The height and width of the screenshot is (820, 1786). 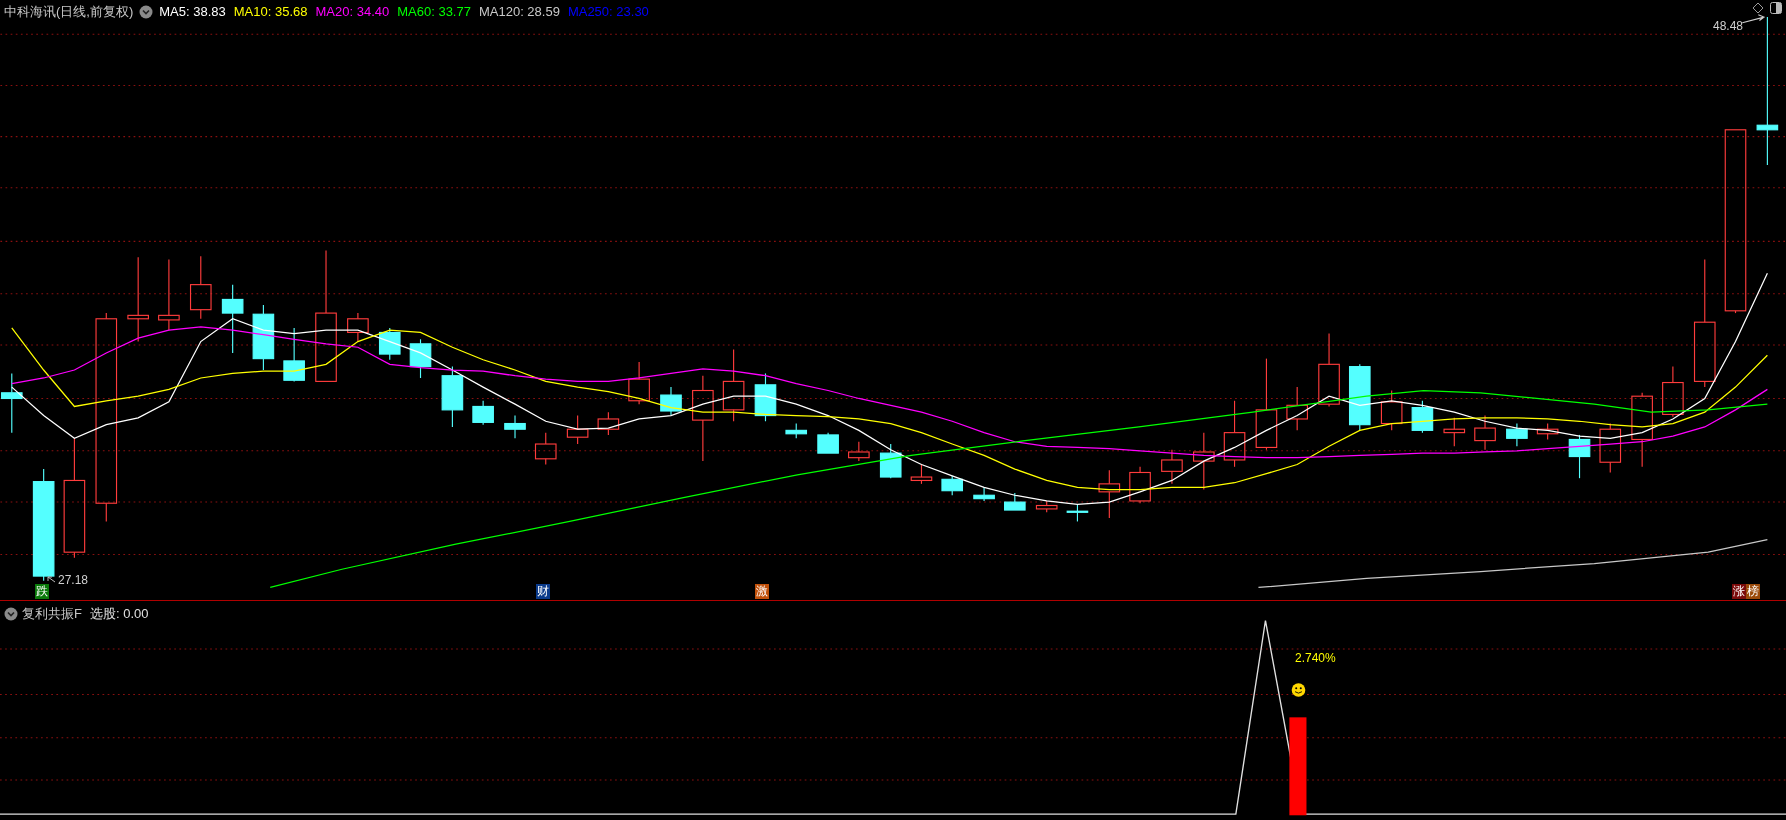 What do you see at coordinates (1758, 8) in the screenshot?
I see `diamond-icon` at bounding box center [1758, 8].